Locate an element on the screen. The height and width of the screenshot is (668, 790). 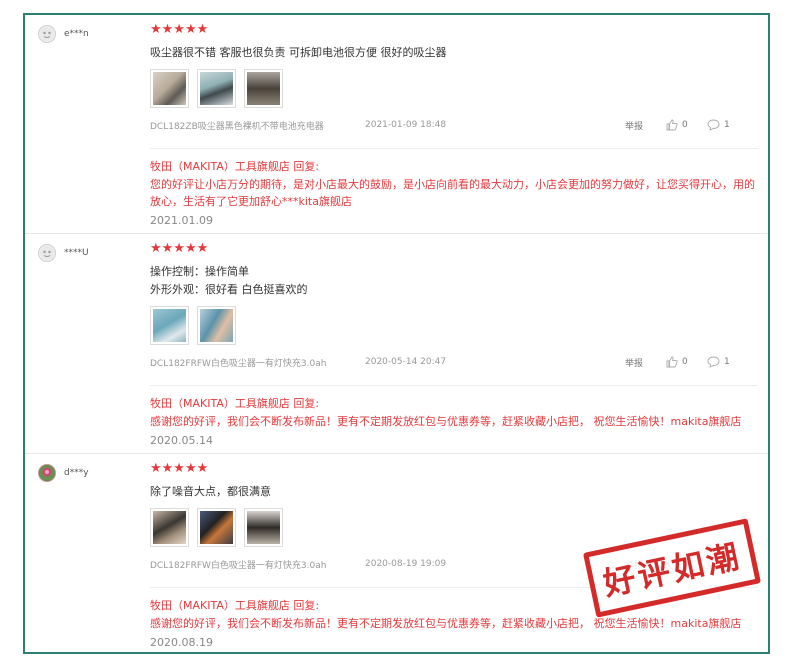
review-text: 操作控制：操作简单 外形外观：很好看 白色挺喜欢的 is located at coordinates (454, 281).